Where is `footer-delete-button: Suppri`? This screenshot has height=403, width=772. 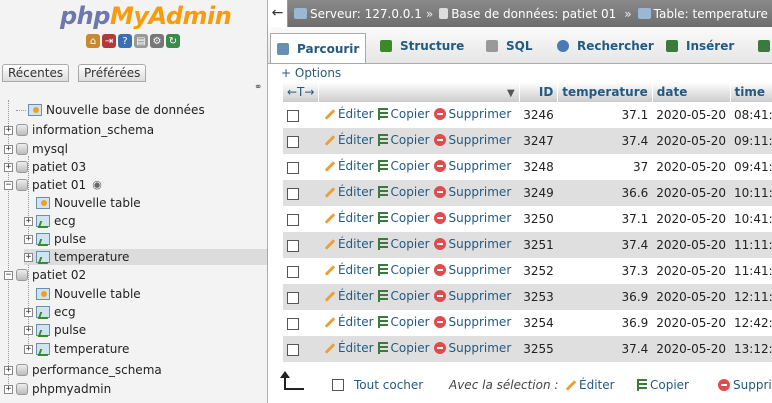
footer-delete-button: Suppri is located at coordinates (745, 385).